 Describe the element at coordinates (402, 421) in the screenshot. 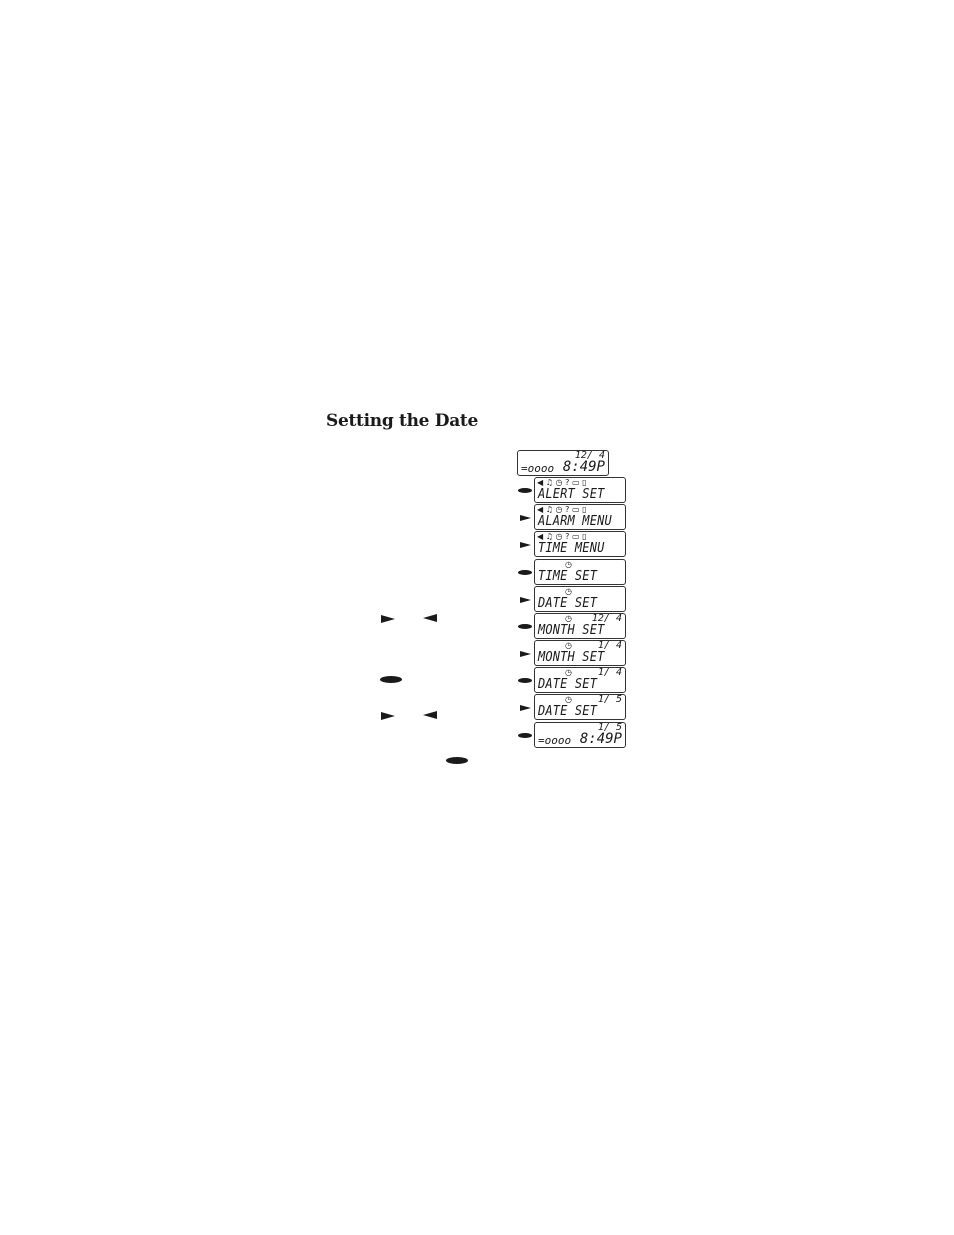

I see `page-title: Setting the Date` at that location.